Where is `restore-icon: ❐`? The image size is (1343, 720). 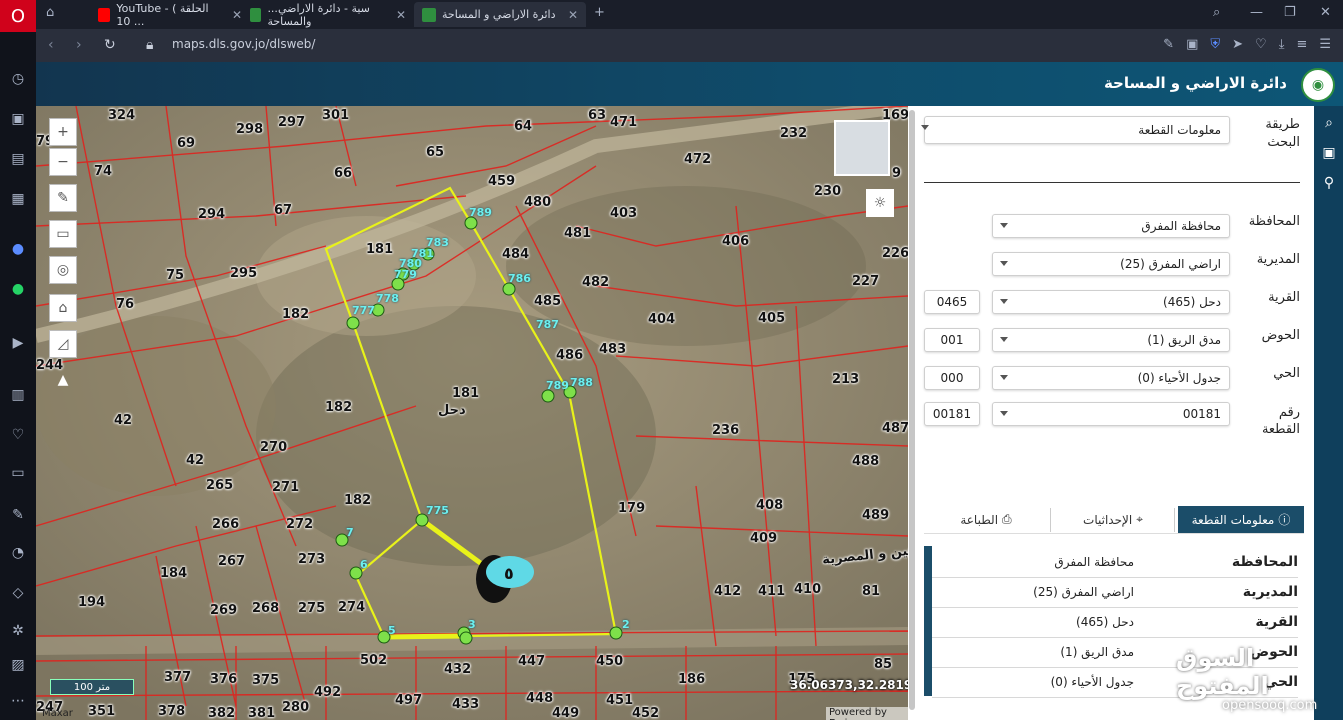
restore-icon: ❐ is located at coordinates (1290, 12).